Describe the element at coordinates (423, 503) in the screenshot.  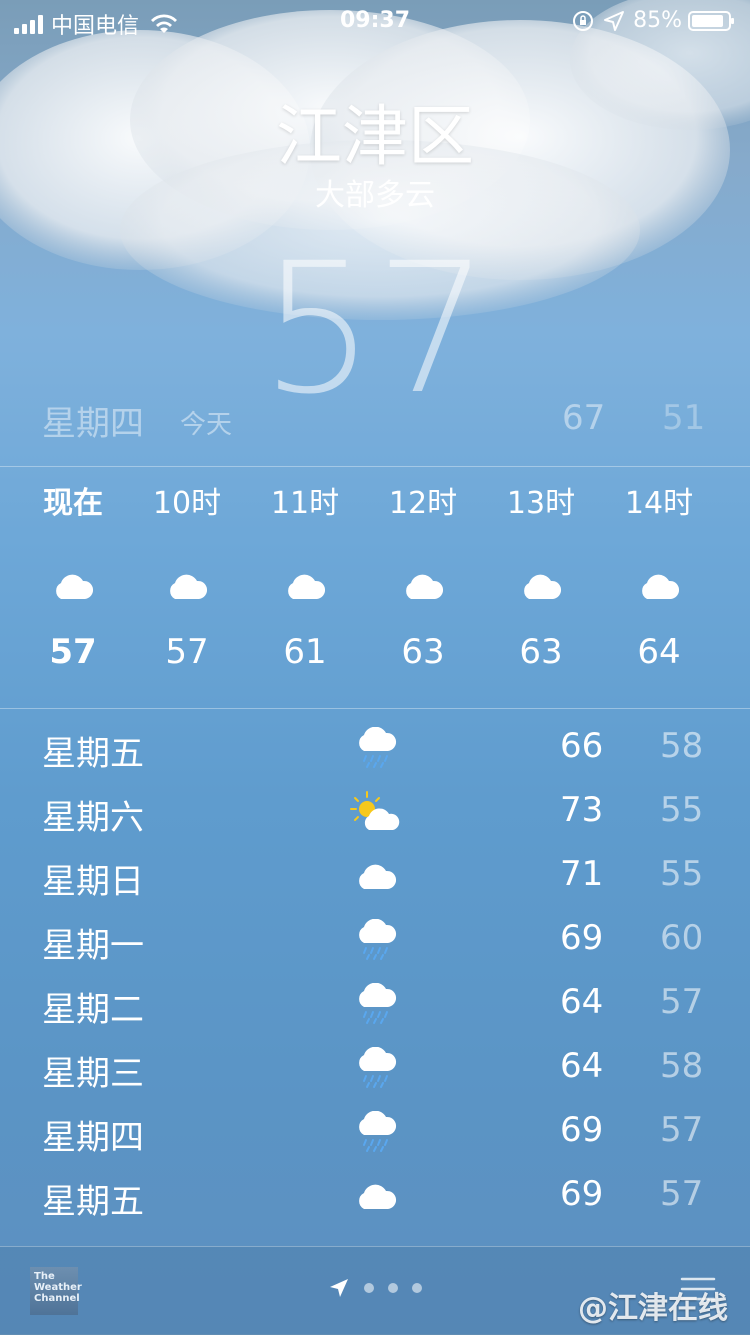
I see `hour-time: 12时` at that location.